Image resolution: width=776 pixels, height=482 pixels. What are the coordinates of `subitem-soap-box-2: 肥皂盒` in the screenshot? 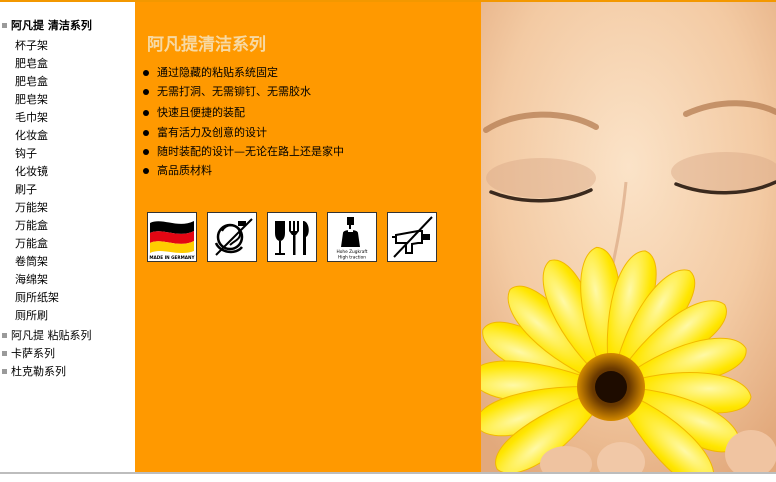 It's located at (31, 82).